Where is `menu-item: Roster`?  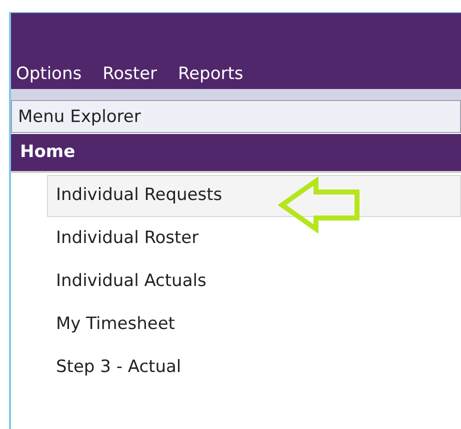
menu-item: Roster is located at coordinates (130, 74).